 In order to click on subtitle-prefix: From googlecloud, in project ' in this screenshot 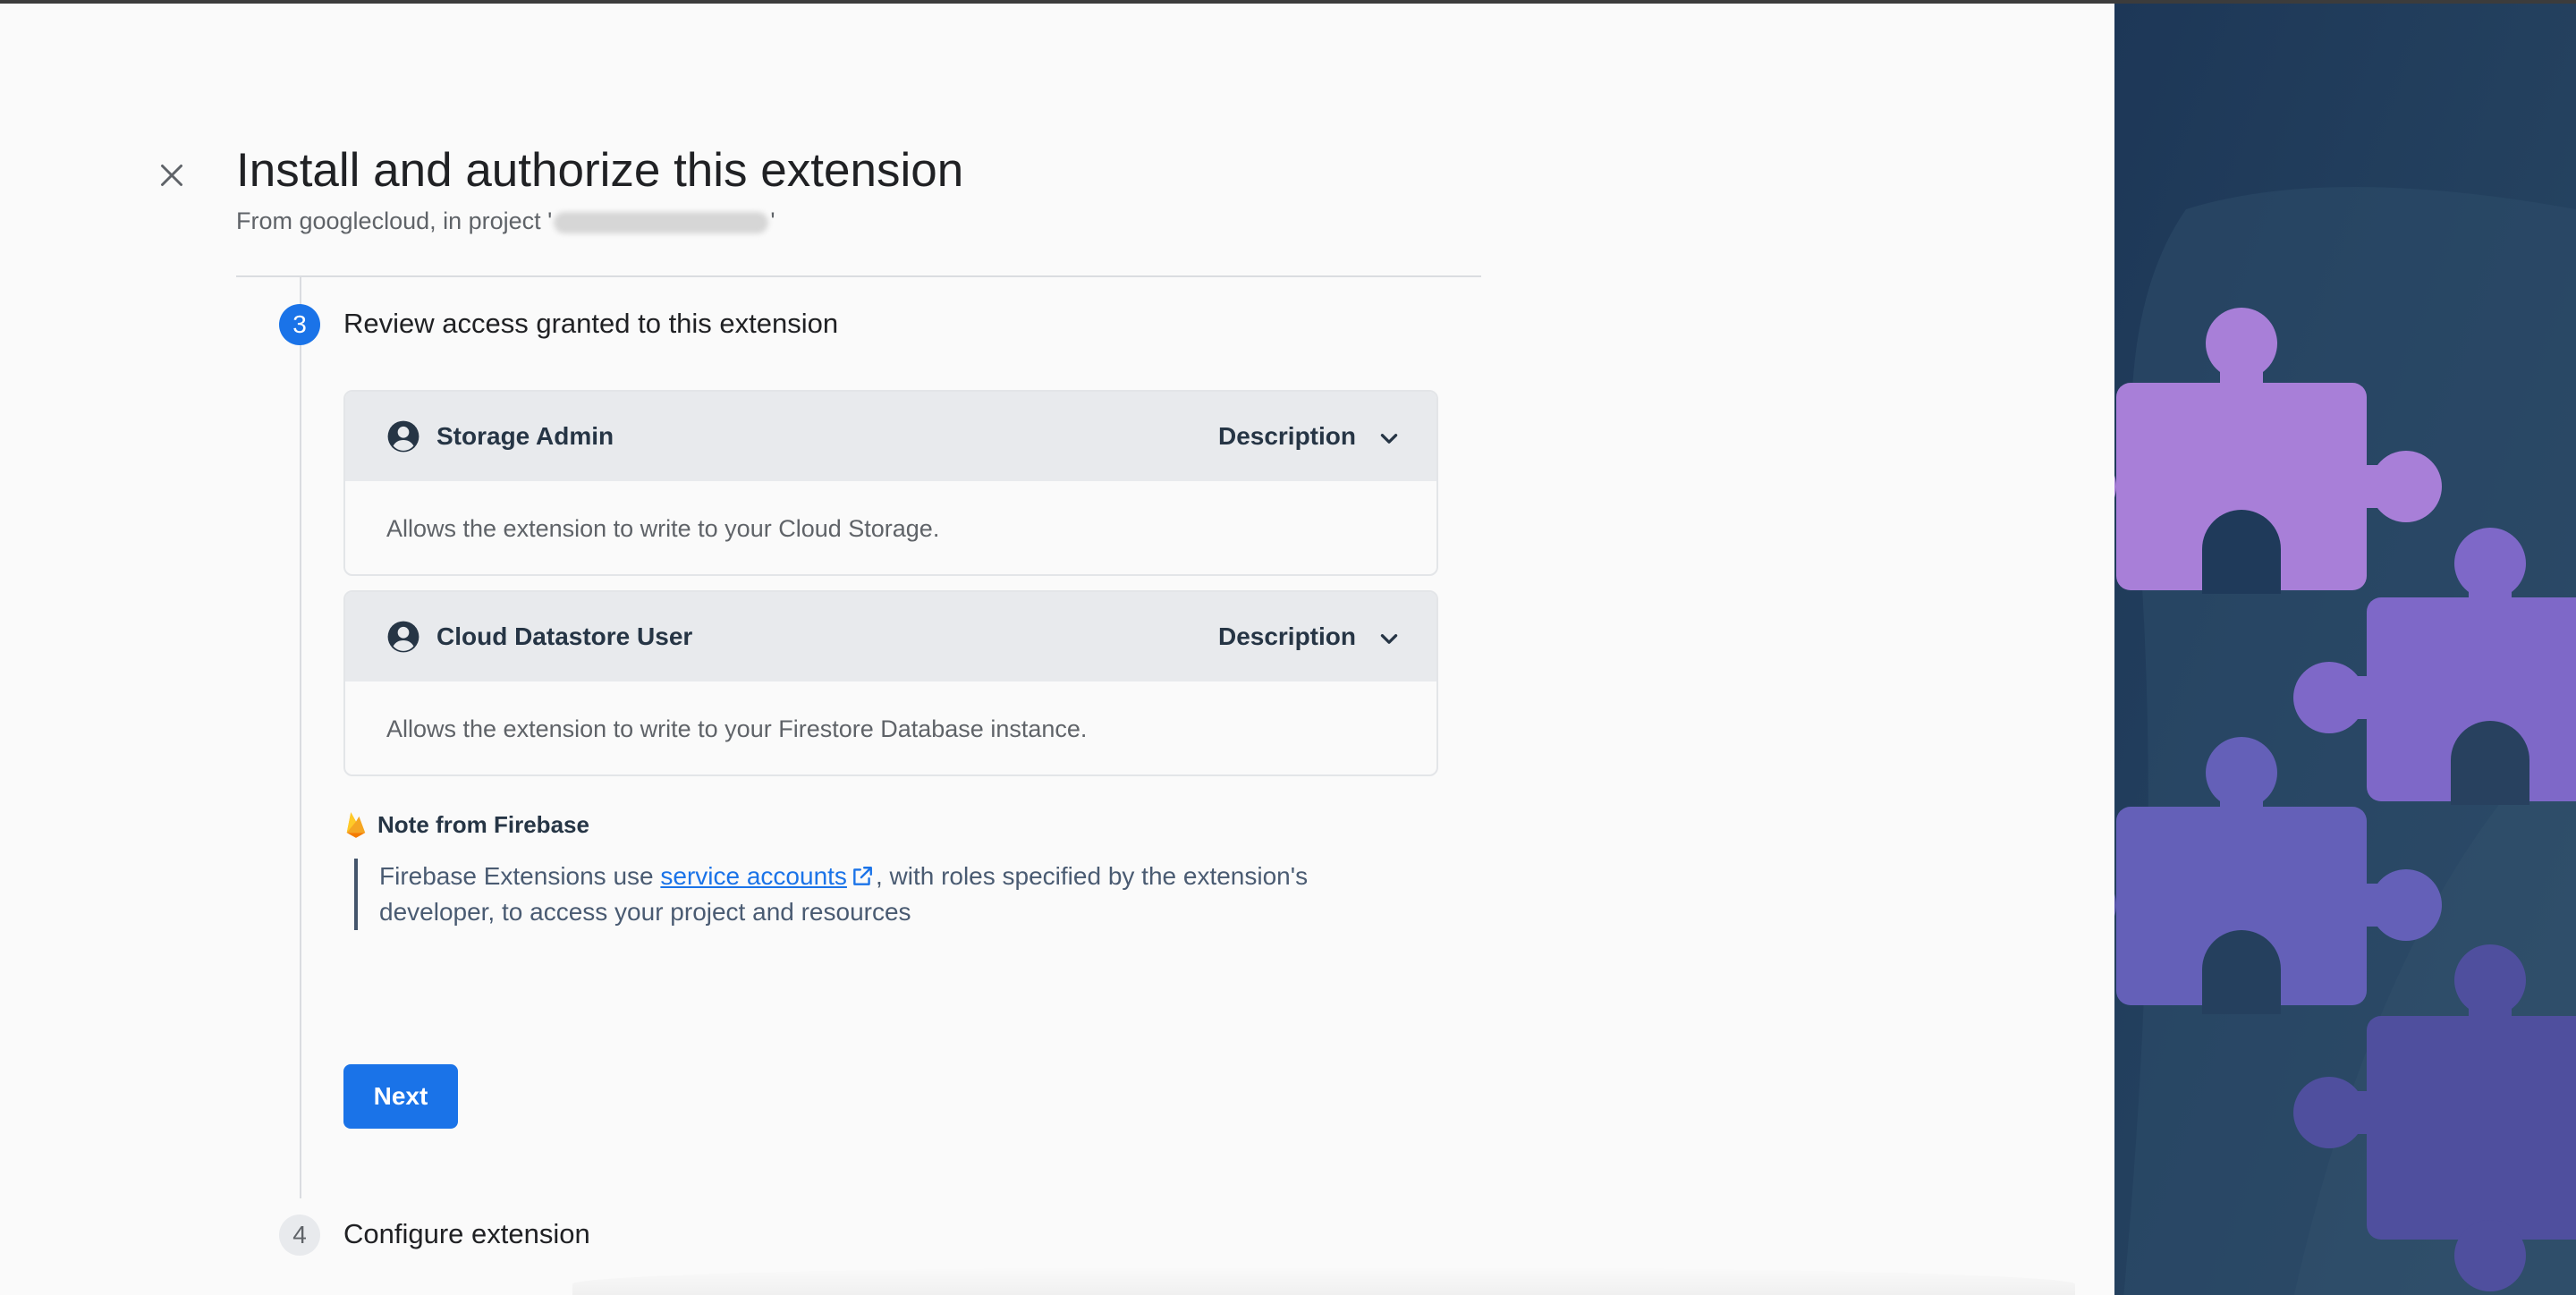, I will do `click(394, 221)`.